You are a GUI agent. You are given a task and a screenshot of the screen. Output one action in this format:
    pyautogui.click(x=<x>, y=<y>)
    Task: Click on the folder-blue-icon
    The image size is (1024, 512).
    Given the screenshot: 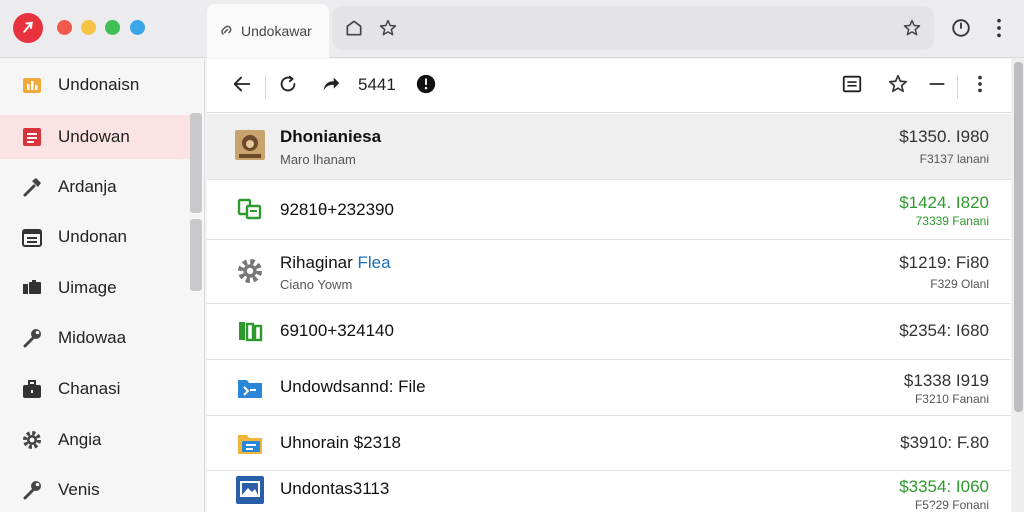 What is the action you would take?
    pyautogui.click(x=250, y=388)
    